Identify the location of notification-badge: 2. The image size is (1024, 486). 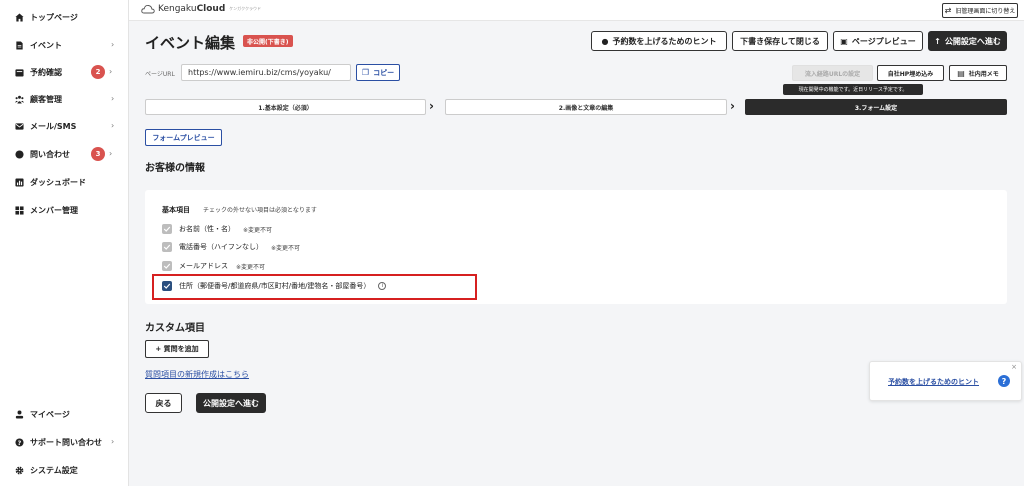
(98, 72).